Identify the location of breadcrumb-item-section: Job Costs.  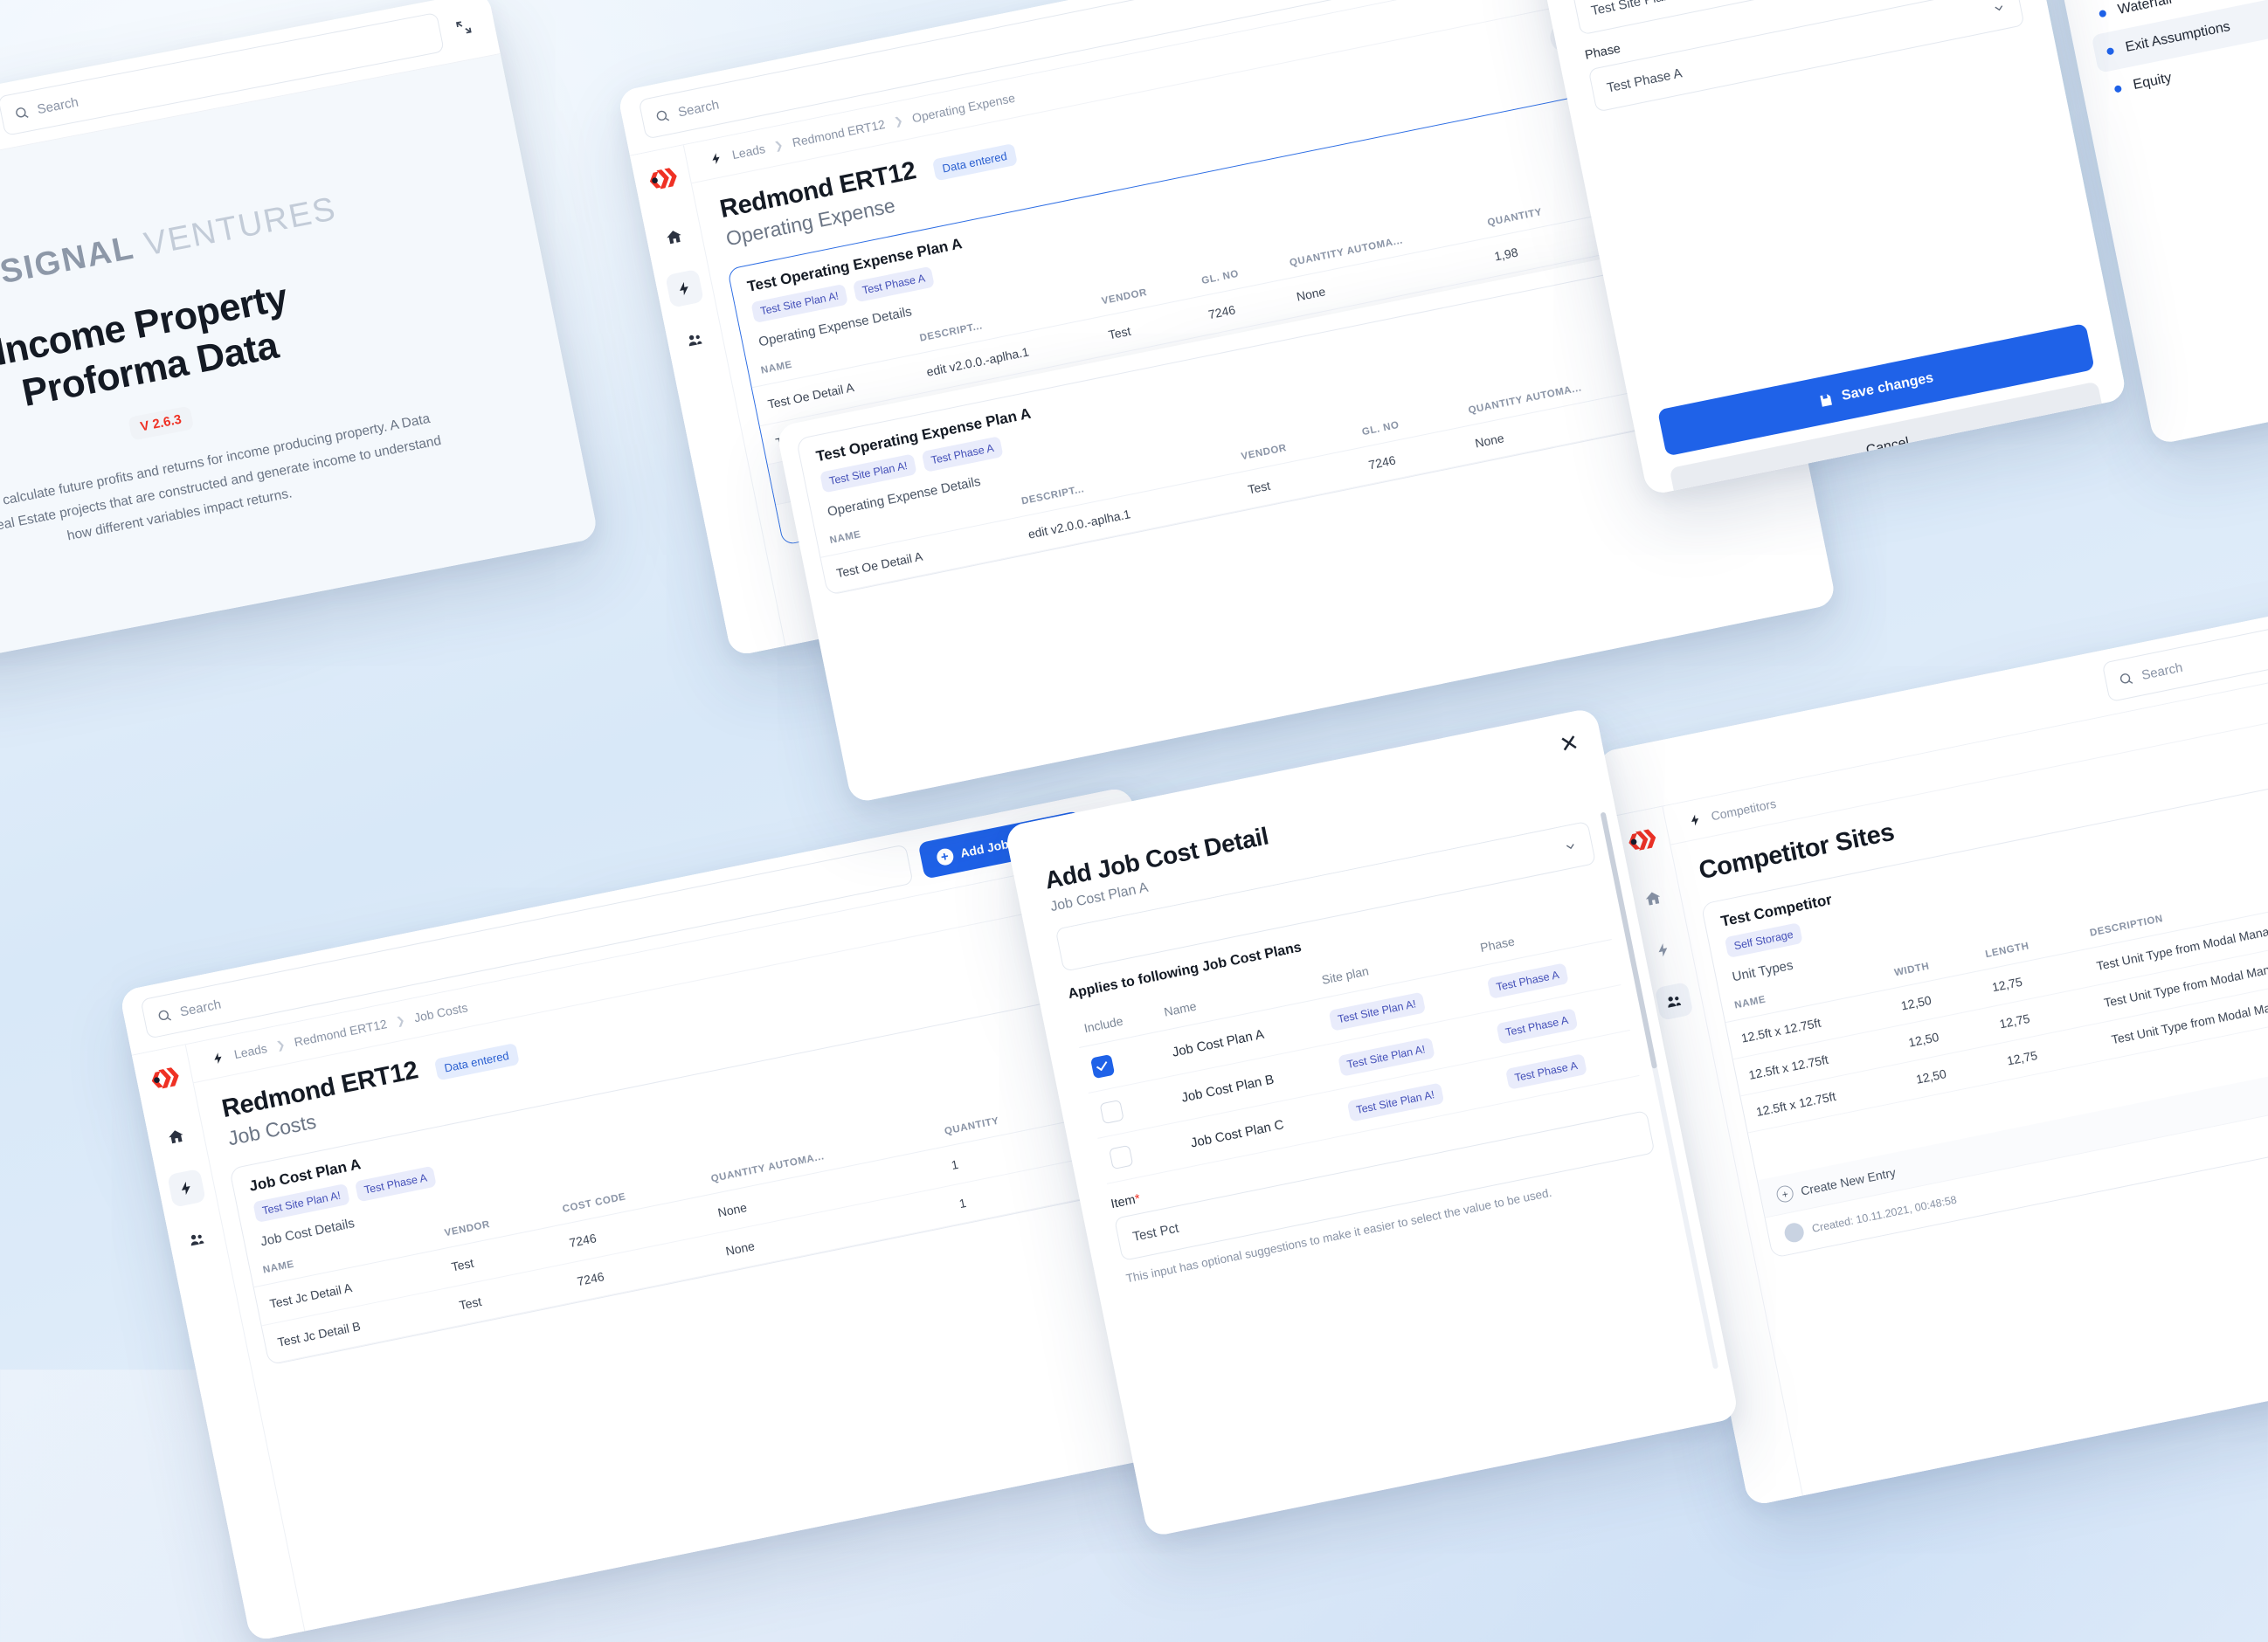
(441, 1012).